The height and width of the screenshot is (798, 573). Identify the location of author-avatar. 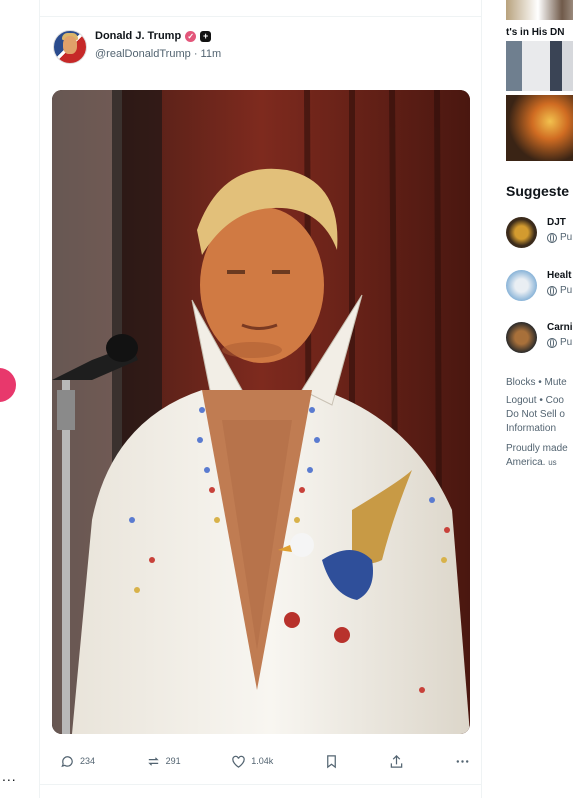
(70, 47).